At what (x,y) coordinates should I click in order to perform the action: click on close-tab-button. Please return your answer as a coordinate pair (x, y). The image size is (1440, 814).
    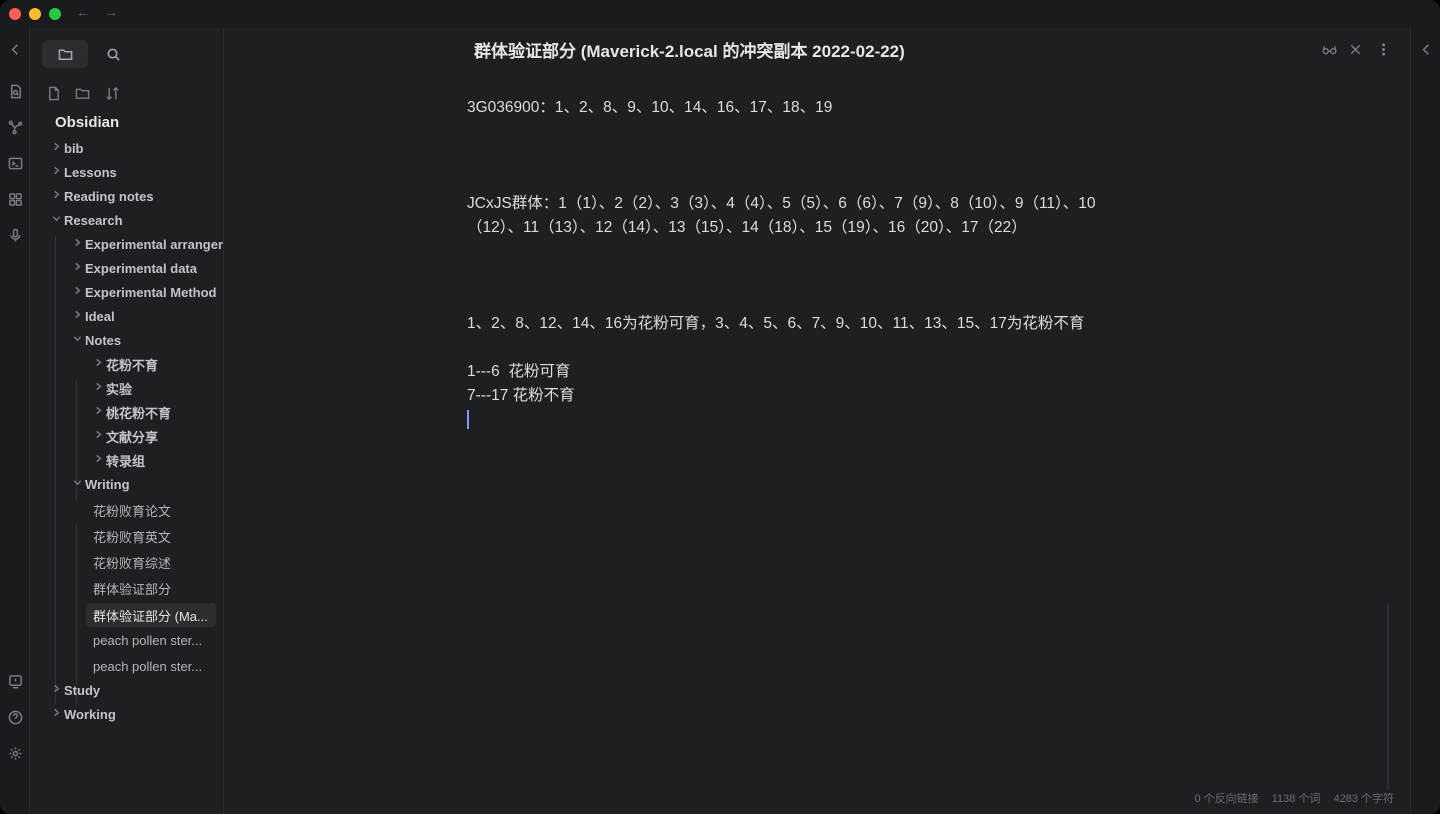
    Looking at the image, I should click on (1355, 49).